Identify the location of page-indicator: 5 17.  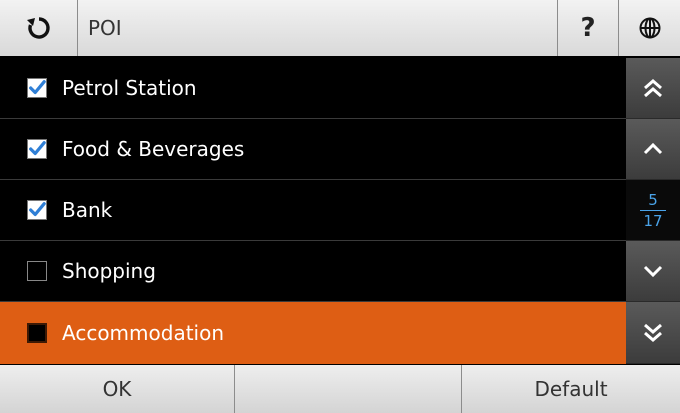
(653, 210).